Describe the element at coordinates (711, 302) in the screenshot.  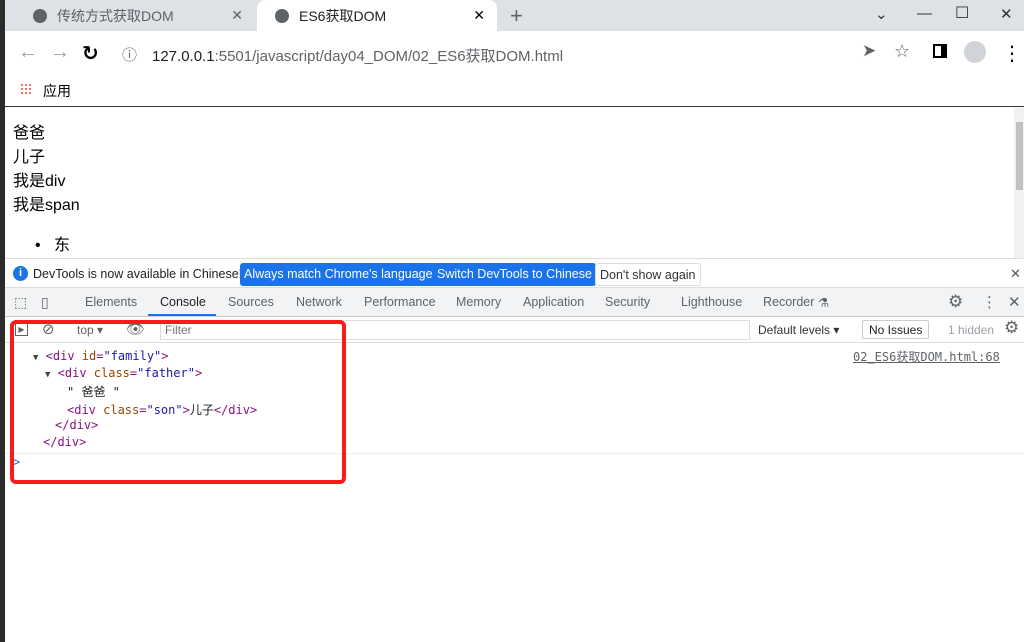
I see `tab-lighthouse: Lighthouse` at that location.